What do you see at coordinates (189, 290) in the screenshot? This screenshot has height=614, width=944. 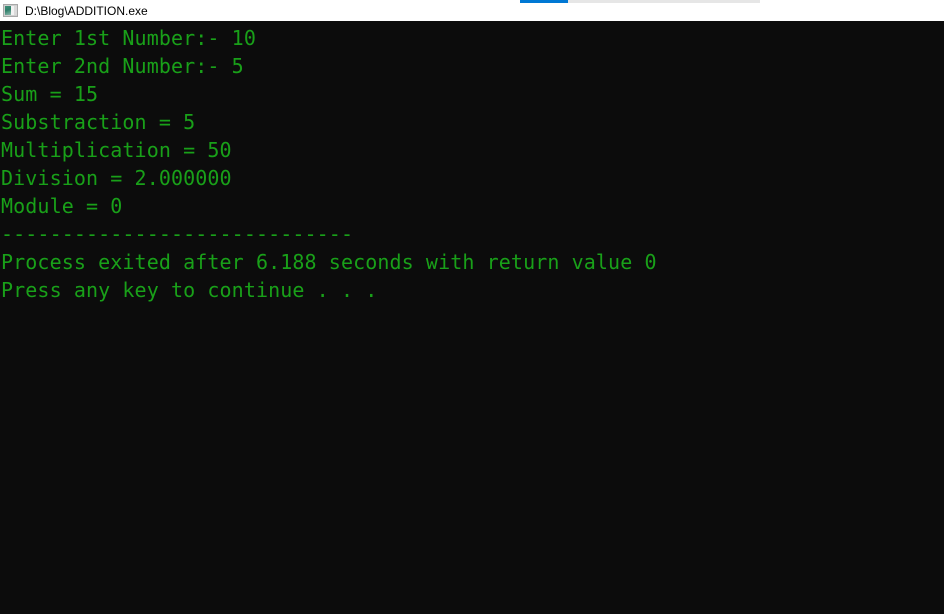 I see `console-press-key-prompt: Press any key to continue . . .` at bounding box center [189, 290].